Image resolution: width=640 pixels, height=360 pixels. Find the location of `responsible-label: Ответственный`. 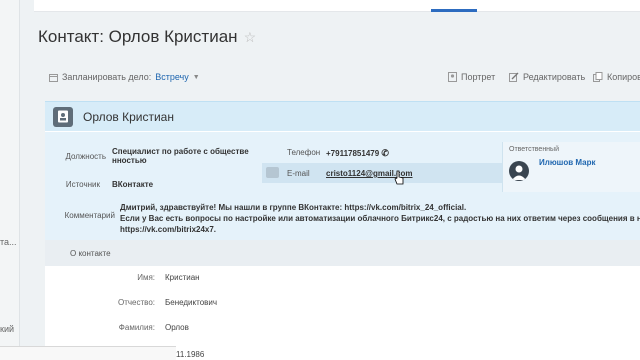

responsible-label: Ответственный is located at coordinates (534, 149).